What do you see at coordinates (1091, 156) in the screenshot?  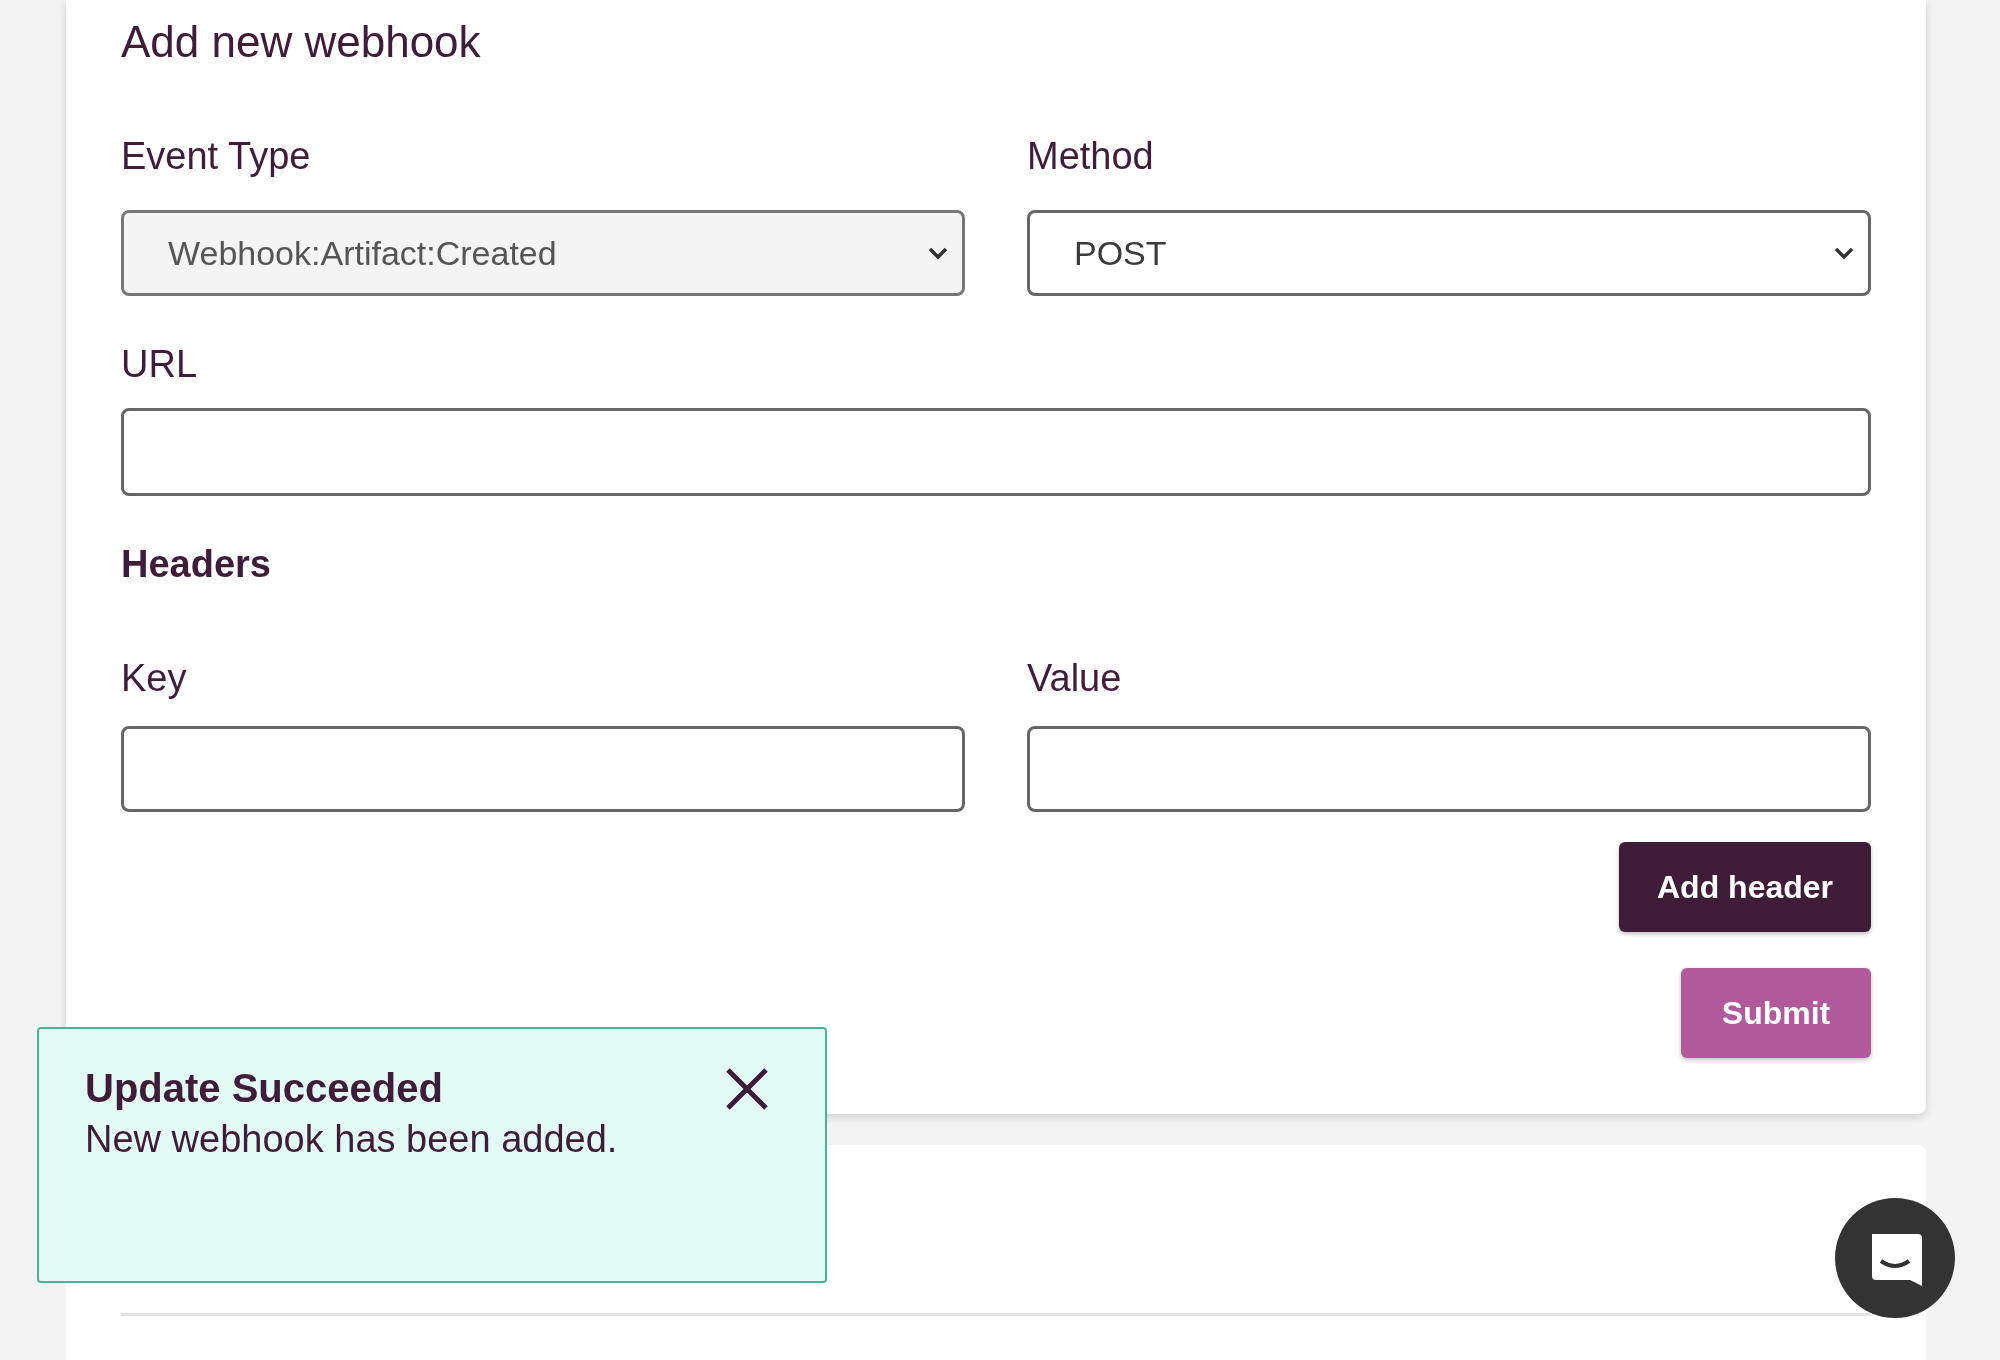 I see `field-label: Method` at bounding box center [1091, 156].